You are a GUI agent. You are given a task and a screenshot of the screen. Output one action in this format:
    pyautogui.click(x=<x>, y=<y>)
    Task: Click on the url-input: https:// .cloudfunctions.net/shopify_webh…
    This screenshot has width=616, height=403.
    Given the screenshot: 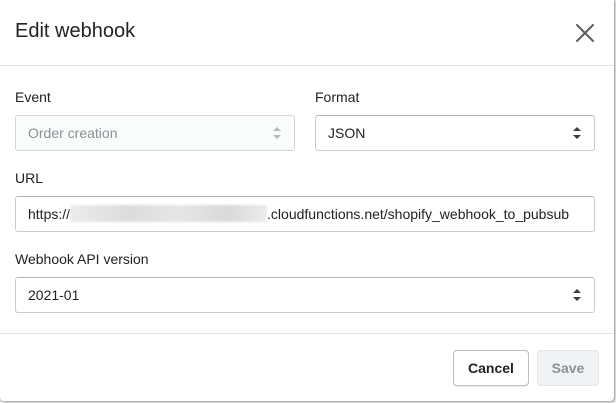 What is the action you would take?
    pyautogui.click(x=305, y=214)
    